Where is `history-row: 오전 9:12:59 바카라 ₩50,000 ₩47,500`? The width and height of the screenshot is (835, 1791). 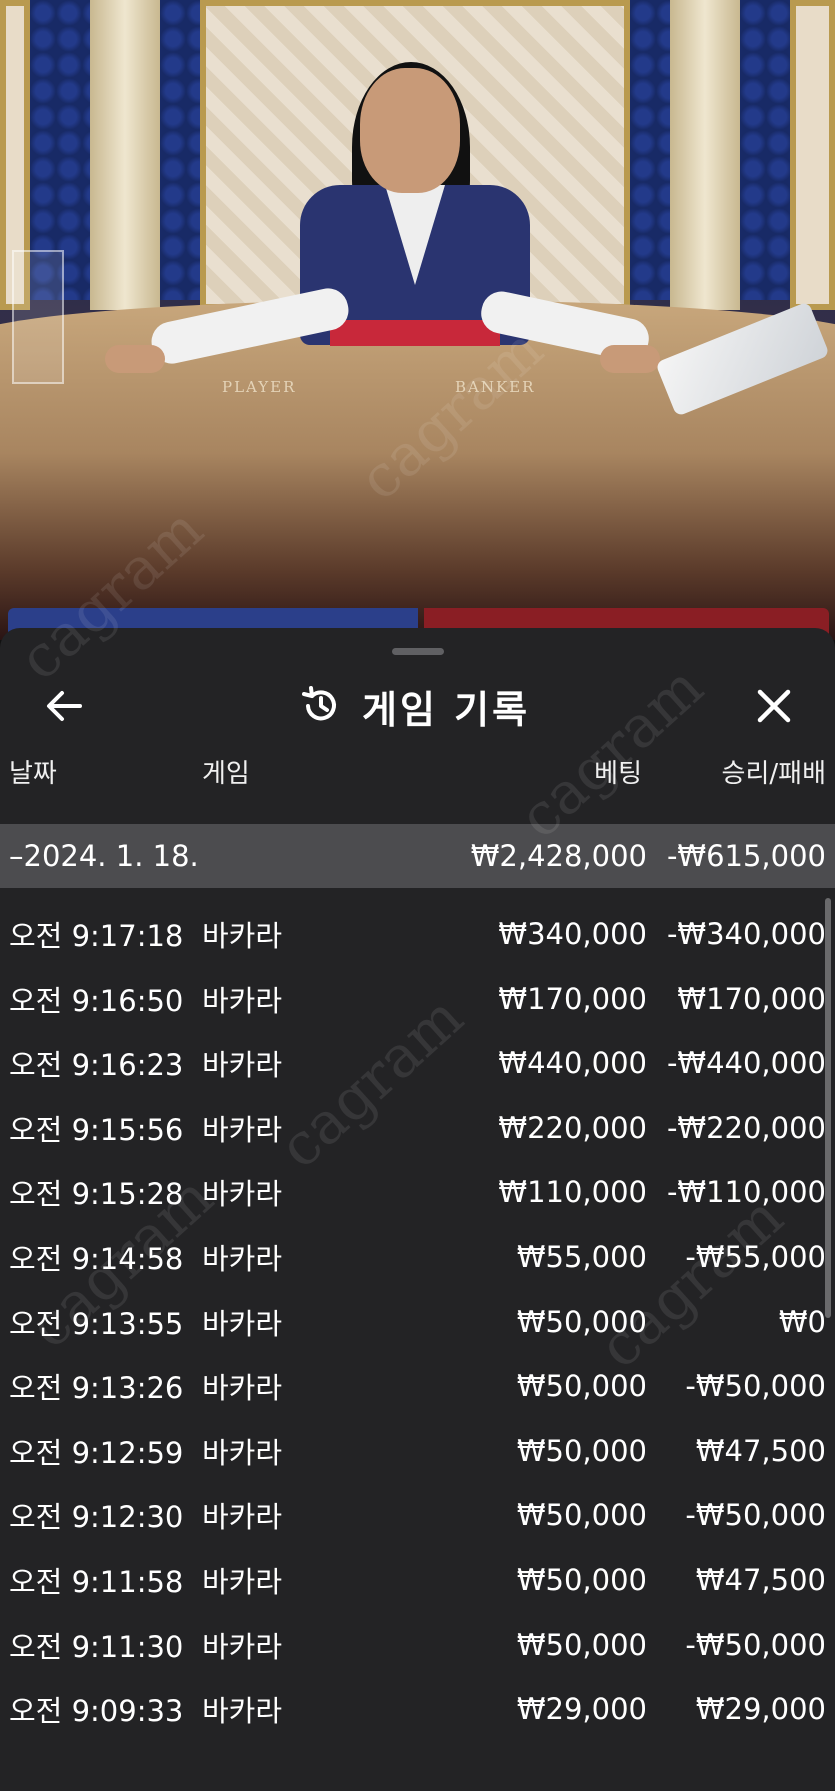
history-row: 오전 9:12:59 바카라 ₩50,000 ₩47,500 is located at coordinates (417, 1451).